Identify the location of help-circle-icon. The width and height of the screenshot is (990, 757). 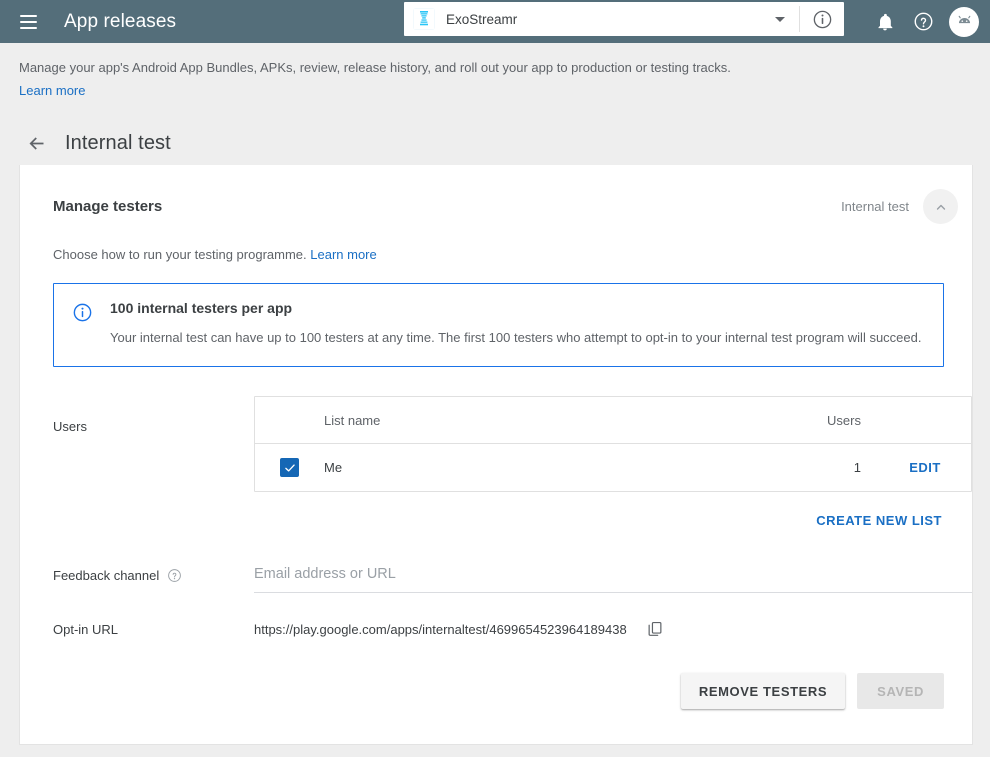
(923, 22).